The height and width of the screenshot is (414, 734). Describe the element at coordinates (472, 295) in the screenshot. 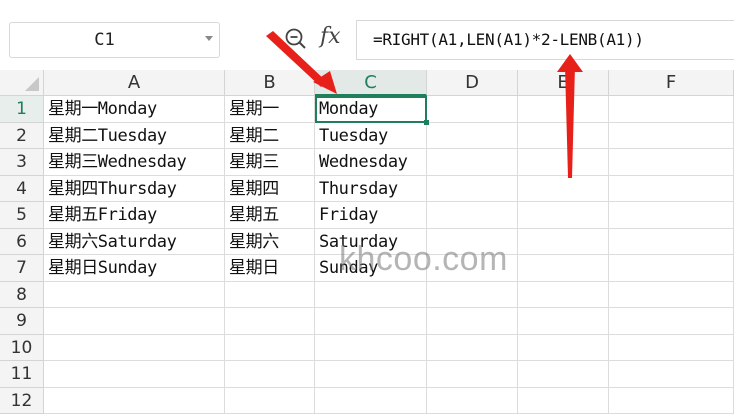

I see `cell-d8` at that location.